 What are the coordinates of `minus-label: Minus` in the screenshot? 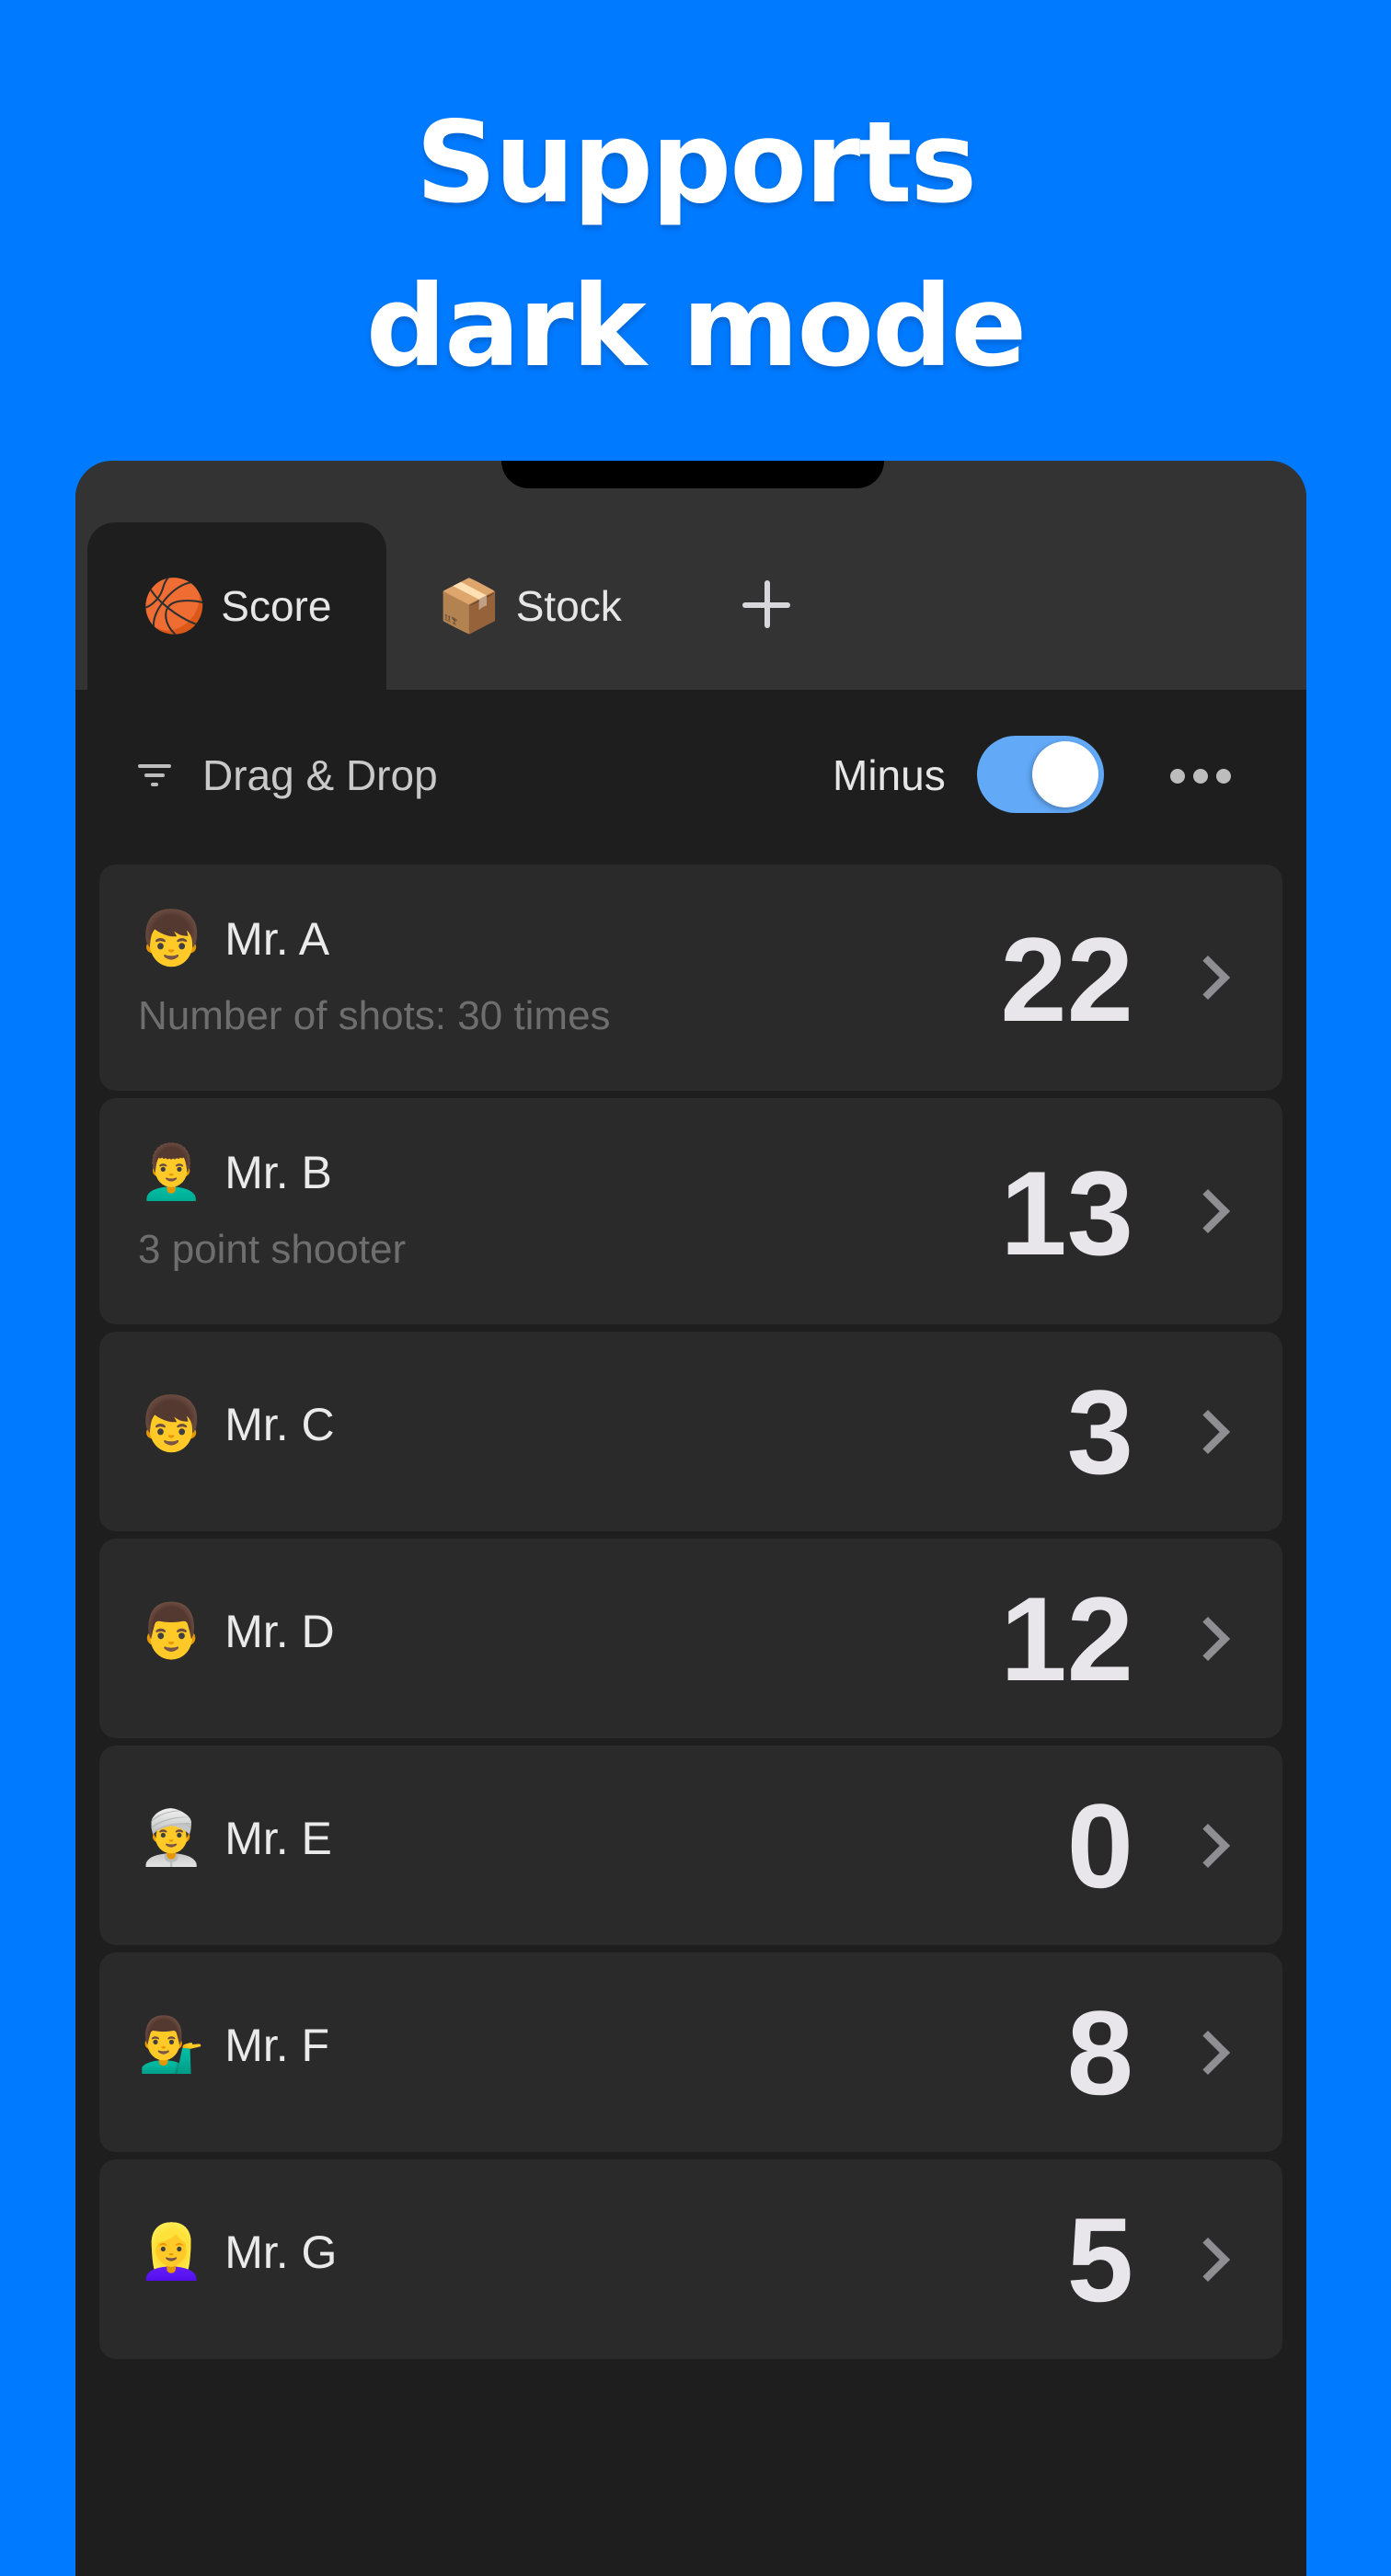 It's located at (889, 775).